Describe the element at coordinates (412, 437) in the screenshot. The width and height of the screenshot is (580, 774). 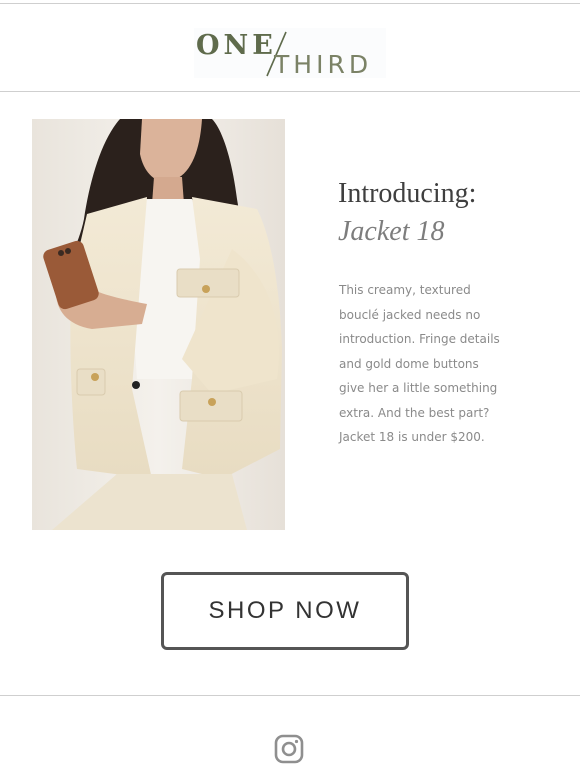
I see `description-line: Jacket 18 is under $200.` at that location.